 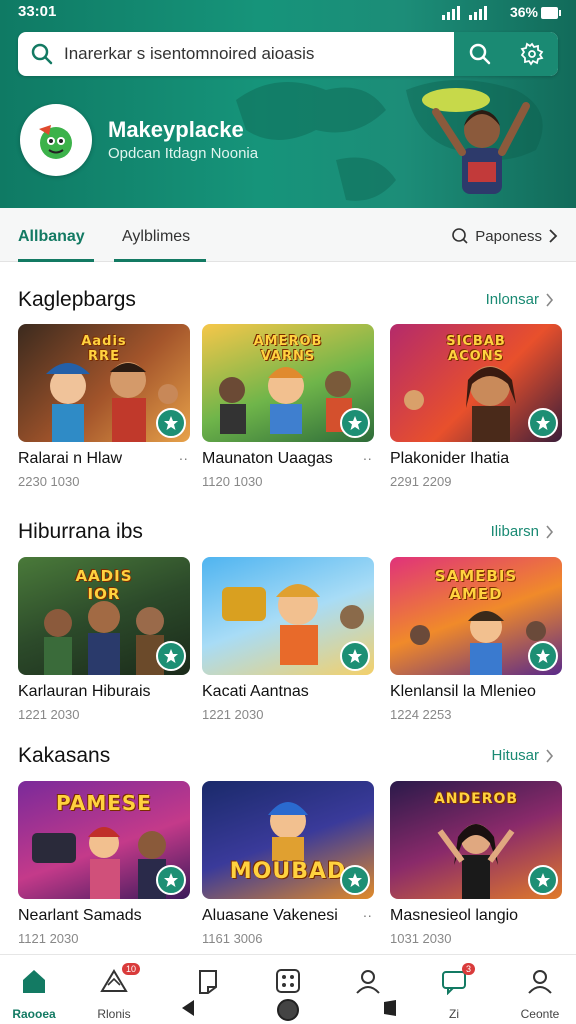 What do you see at coordinates (232, 938) in the screenshot?
I see `game-meta: 1161 3006` at bounding box center [232, 938].